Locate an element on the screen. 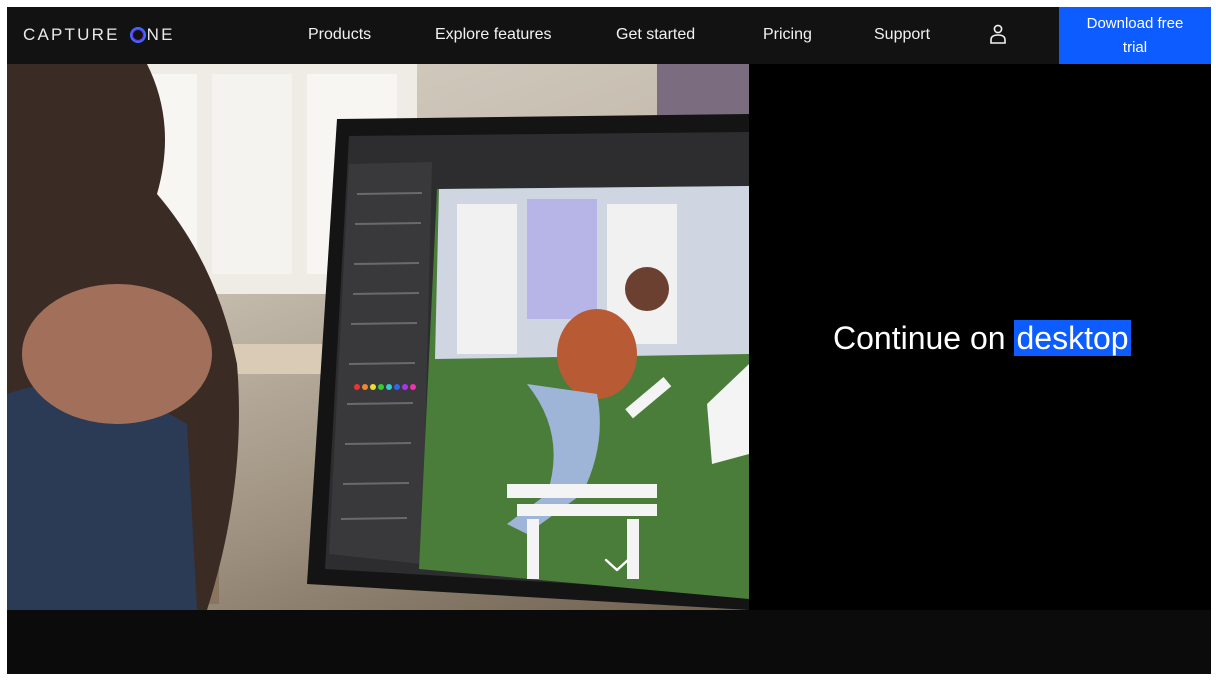 Image resolution: width=1216 pixels, height=681 pixels. download-free-trial-button: Download free trial is located at coordinates (1135, 35).